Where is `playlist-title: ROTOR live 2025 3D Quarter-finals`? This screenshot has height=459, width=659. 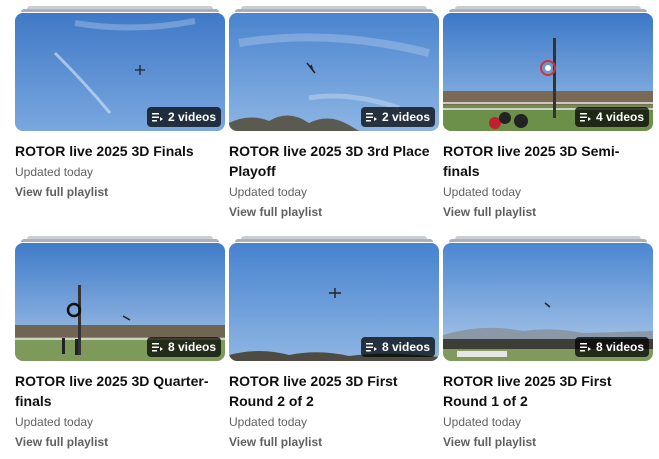
playlist-title: ROTOR live 2025 3D Quarter-finals is located at coordinates (118, 391).